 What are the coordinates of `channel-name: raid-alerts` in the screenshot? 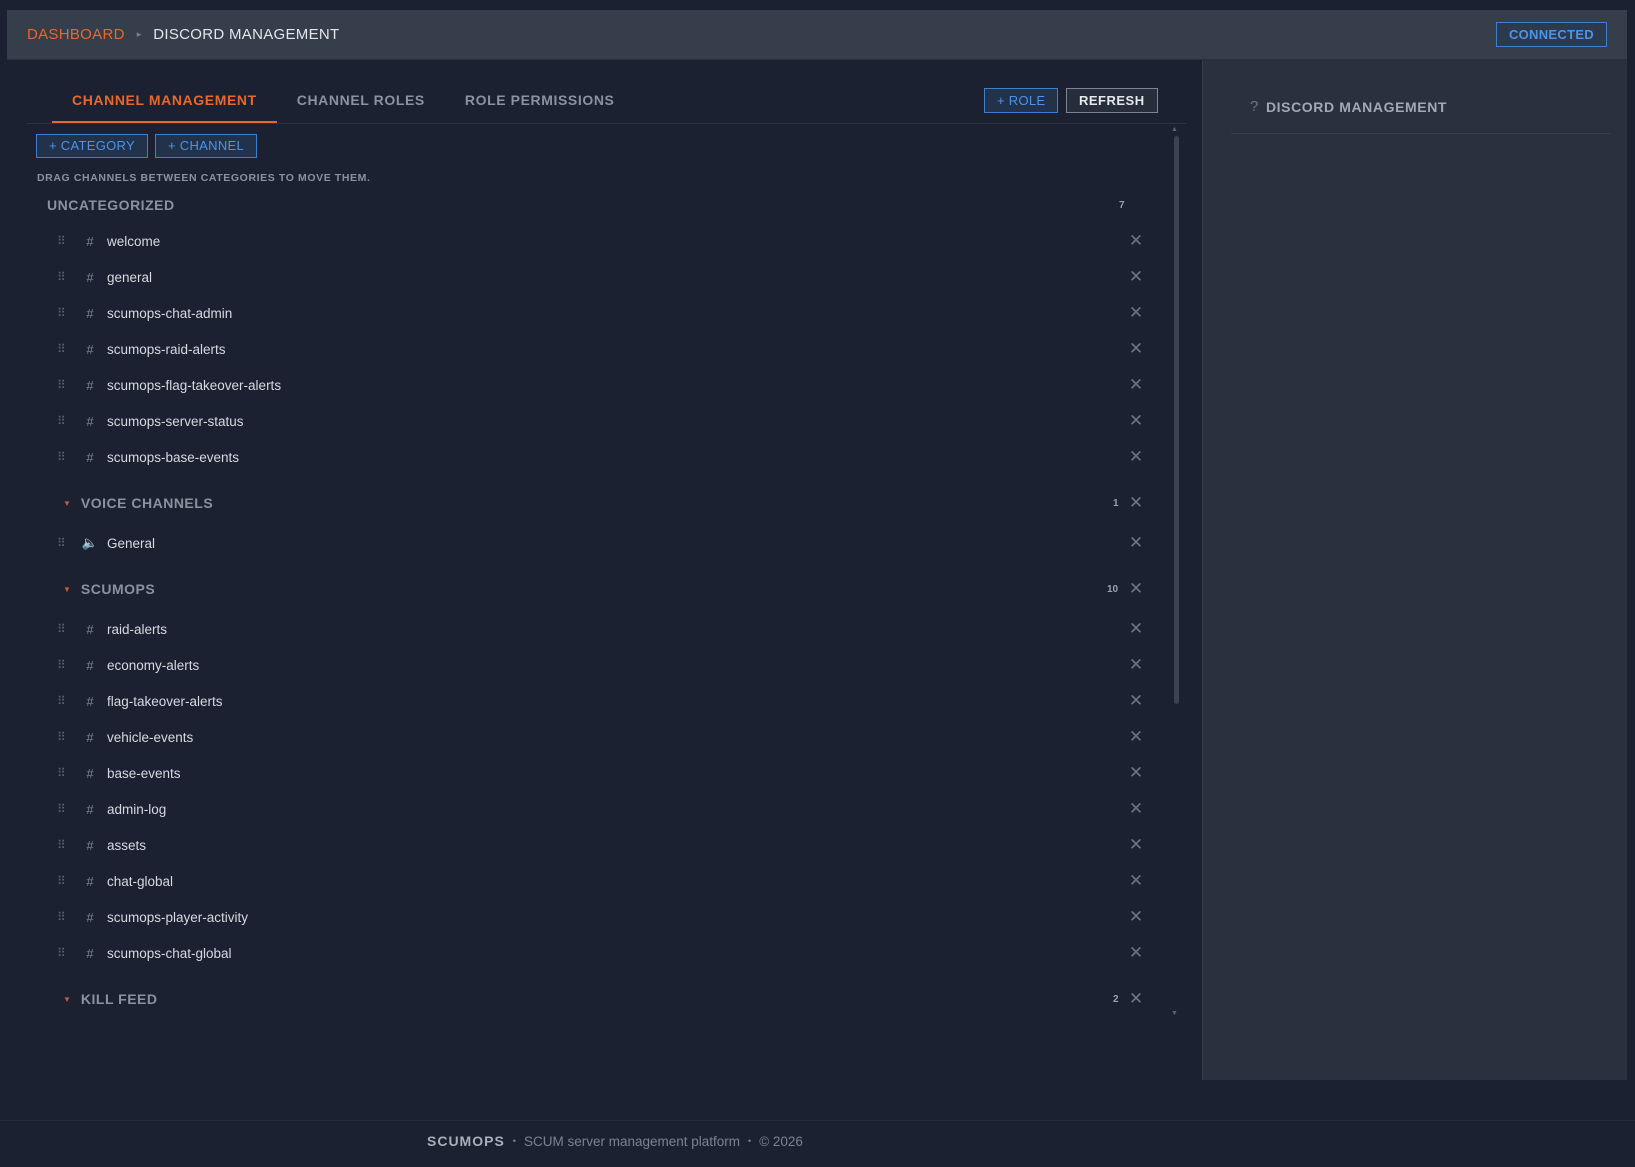 It's located at (137, 629).